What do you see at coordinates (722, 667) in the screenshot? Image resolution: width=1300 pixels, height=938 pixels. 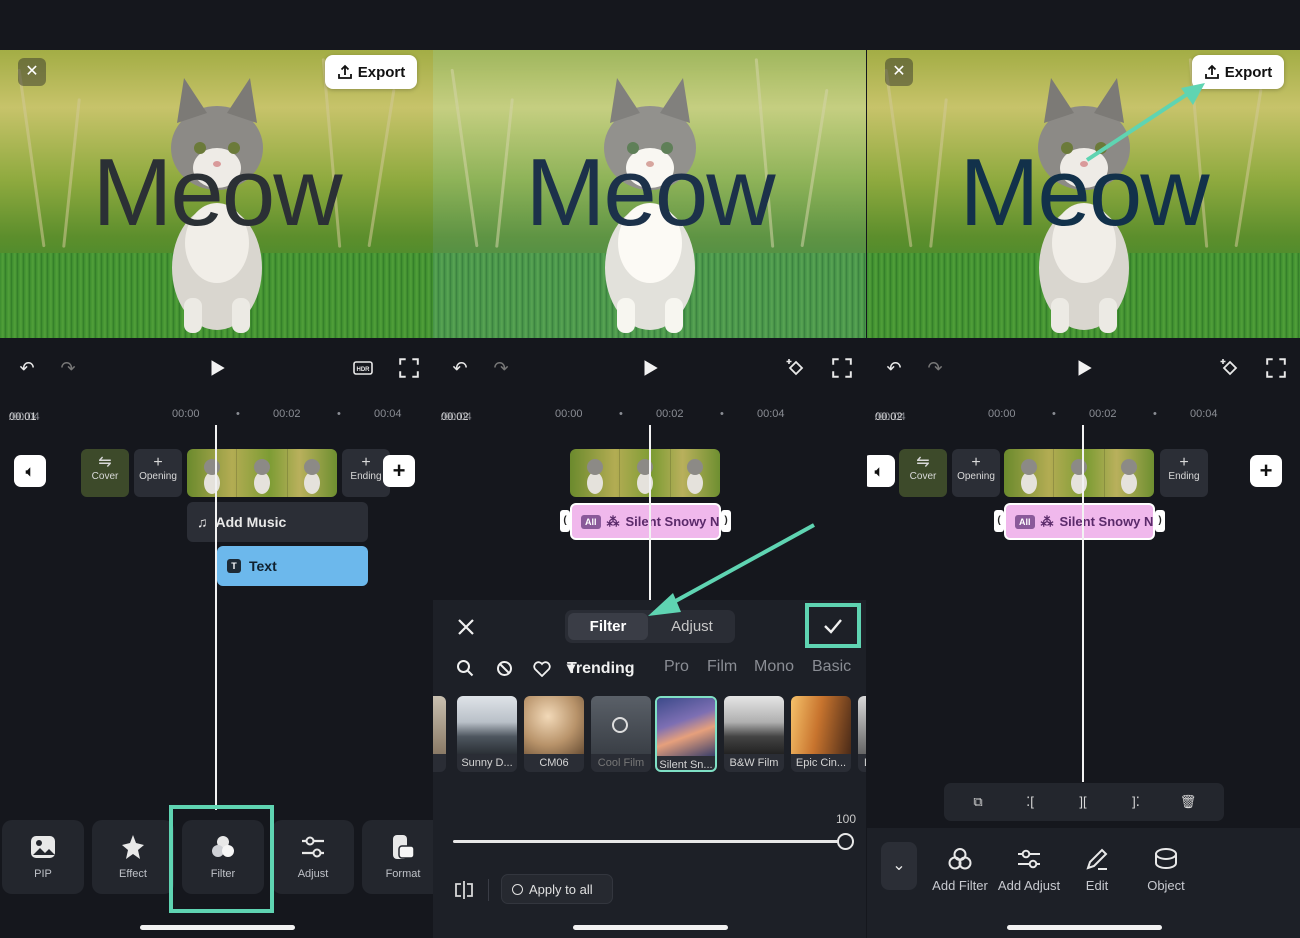 I see `category-film: Film` at bounding box center [722, 667].